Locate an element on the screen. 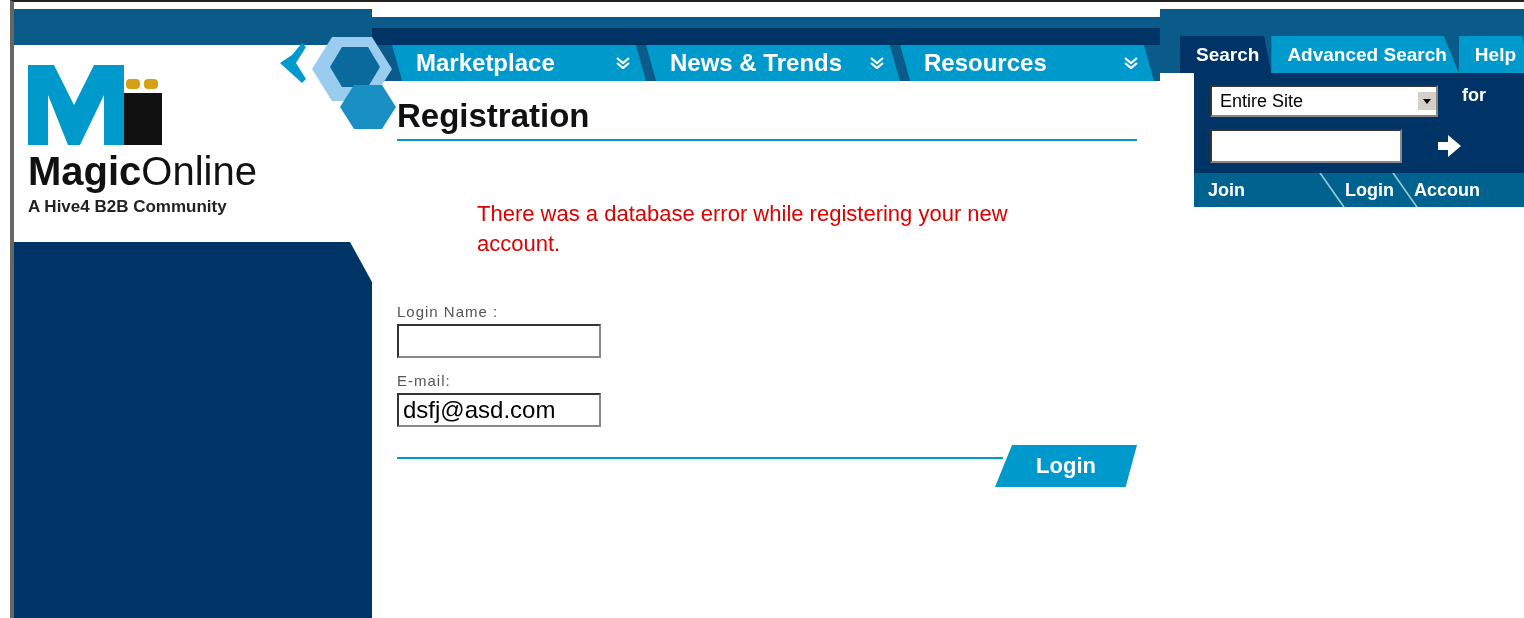 The image size is (1524, 618). account-link: Accoun is located at coordinates (1447, 190).